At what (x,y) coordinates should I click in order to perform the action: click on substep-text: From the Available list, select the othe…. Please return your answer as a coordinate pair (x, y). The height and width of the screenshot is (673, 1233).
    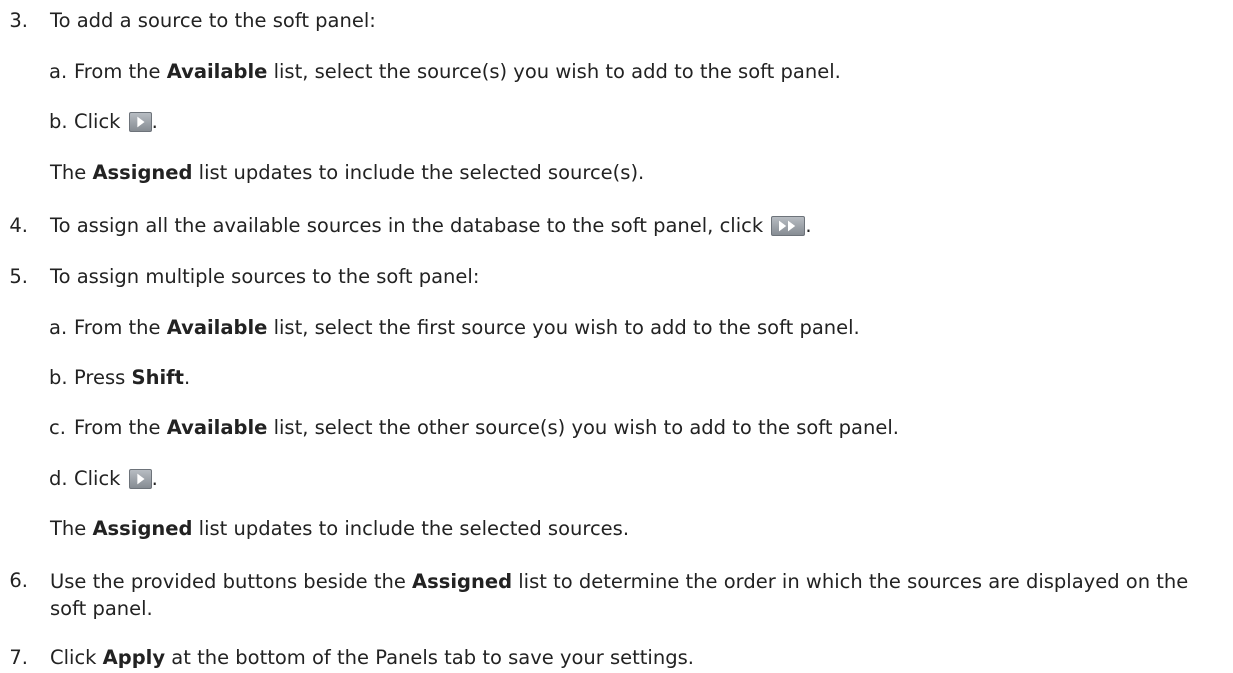
    Looking at the image, I should click on (486, 427).